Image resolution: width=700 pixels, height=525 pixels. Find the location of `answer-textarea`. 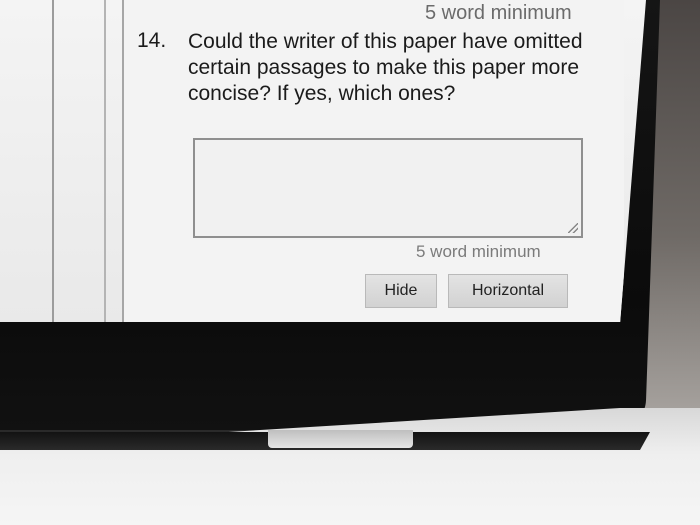

answer-textarea is located at coordinates (388, 188).